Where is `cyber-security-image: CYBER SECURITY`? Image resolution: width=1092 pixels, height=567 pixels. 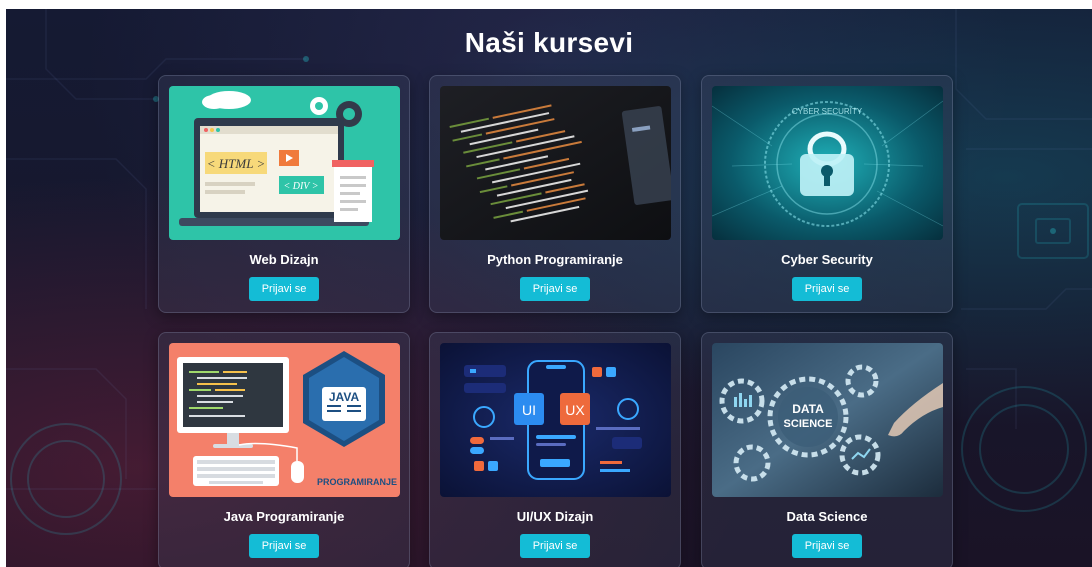
cyber-security-image: CYBER SECURITY is located at coordinates (827, 163).